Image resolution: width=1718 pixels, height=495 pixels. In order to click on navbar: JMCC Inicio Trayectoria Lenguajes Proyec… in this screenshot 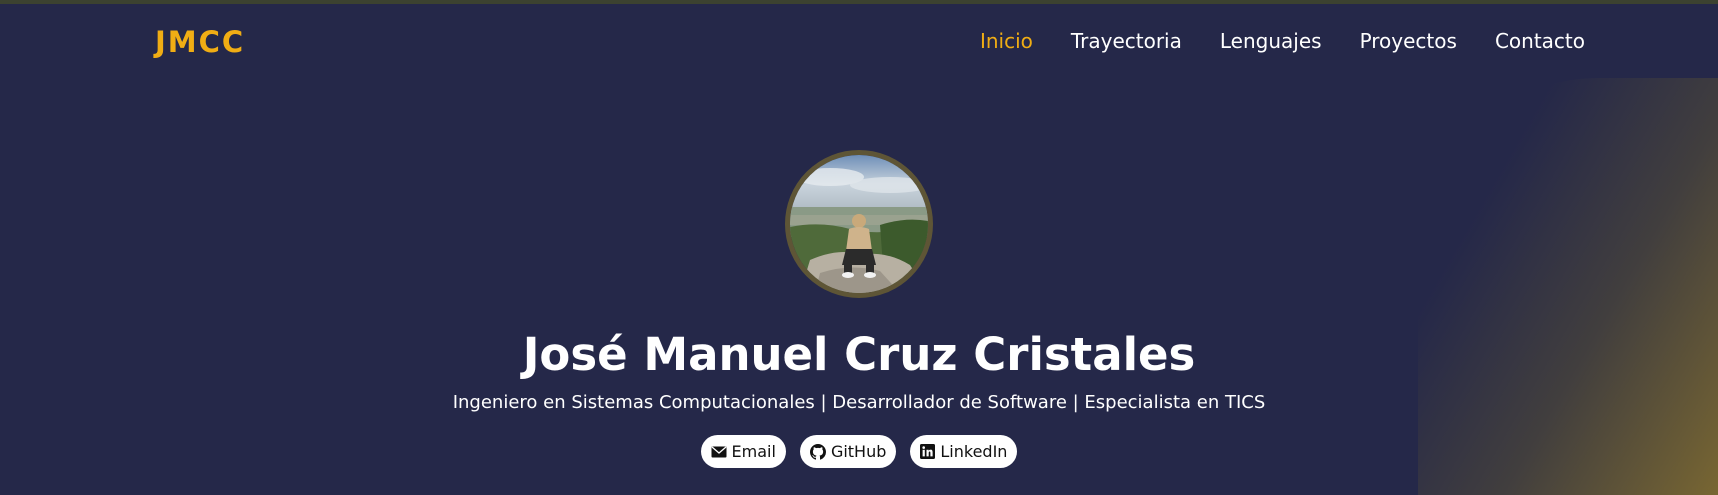, I will do `click(859, 41)`.